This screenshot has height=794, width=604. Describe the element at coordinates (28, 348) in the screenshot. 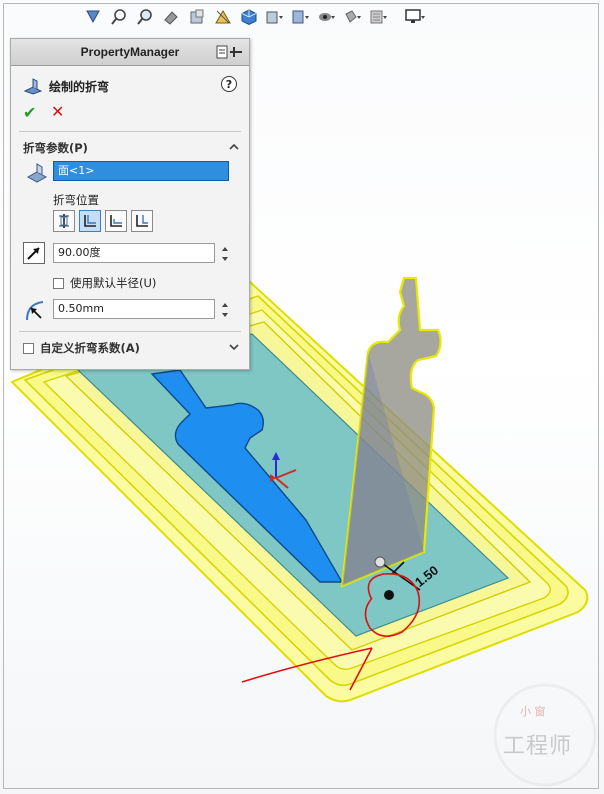

I see `custom-bend-allowance-checkbox` at that location.